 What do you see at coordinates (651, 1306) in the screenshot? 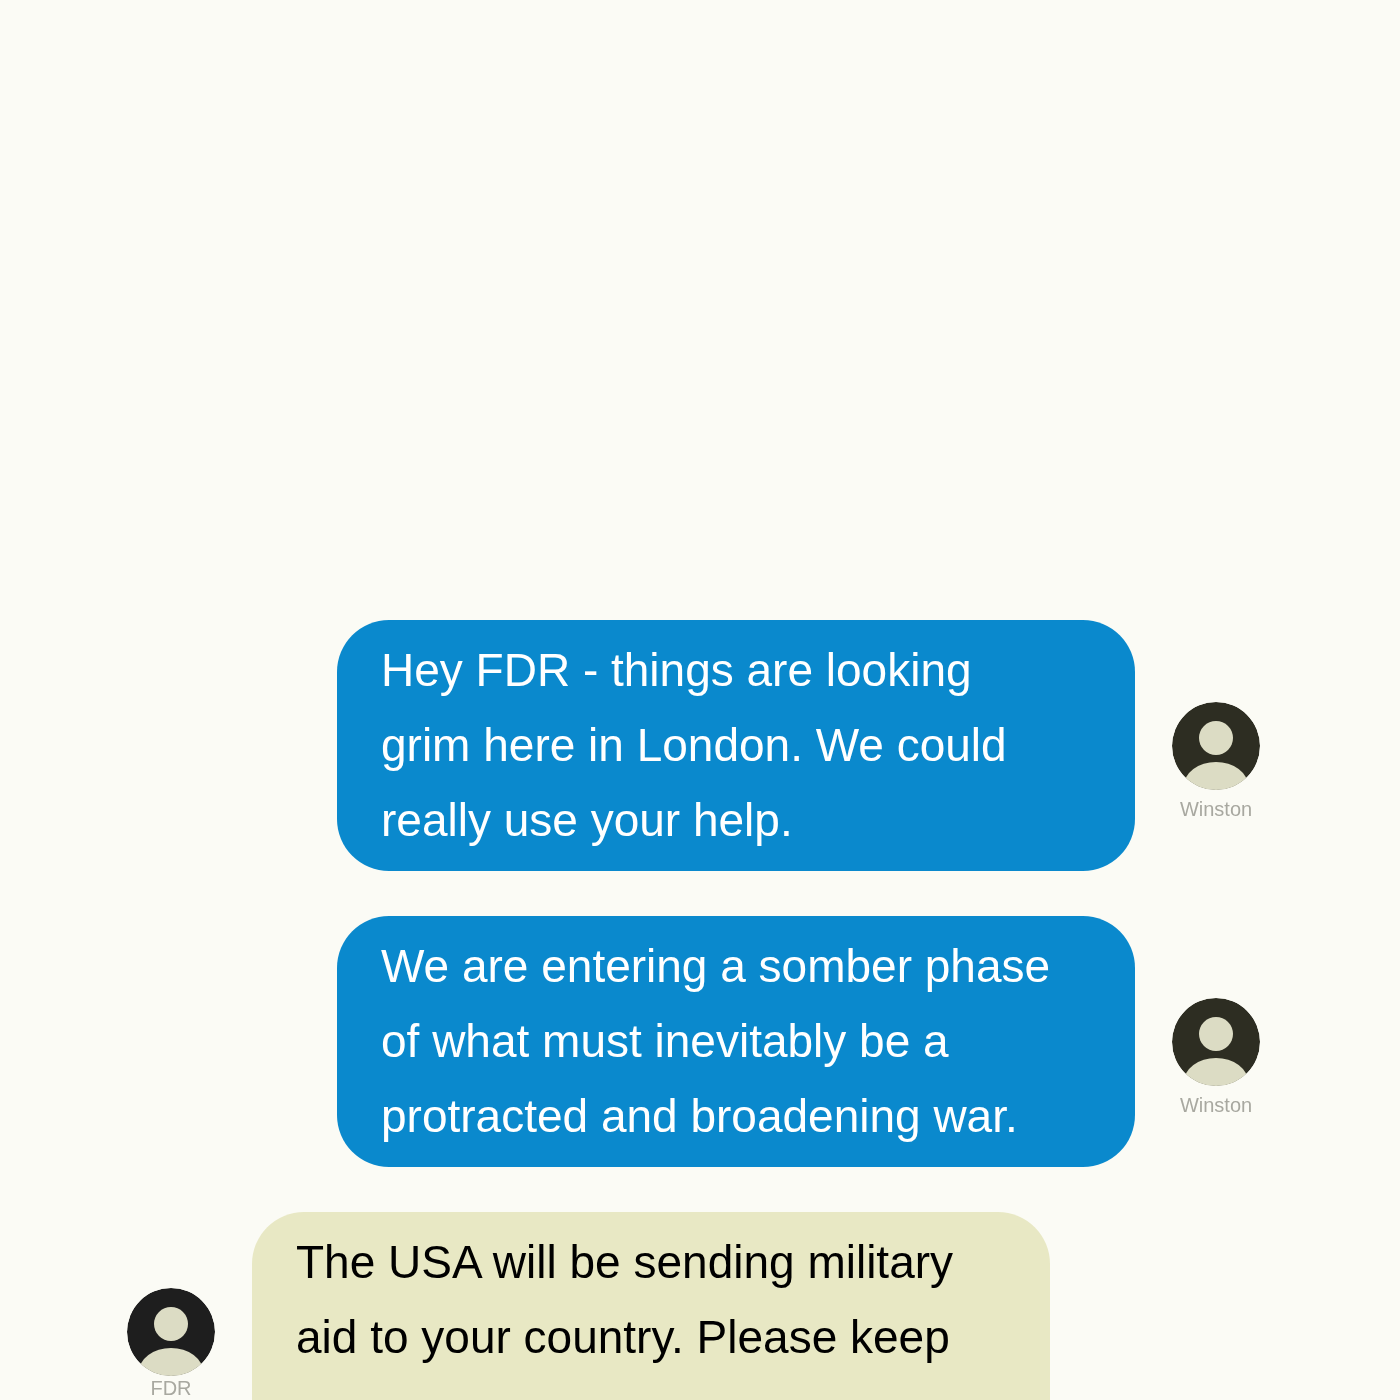
I see `message-bubble: The USA will be sending military aid to your country. Please keep` at bounding box center [651, 1306].